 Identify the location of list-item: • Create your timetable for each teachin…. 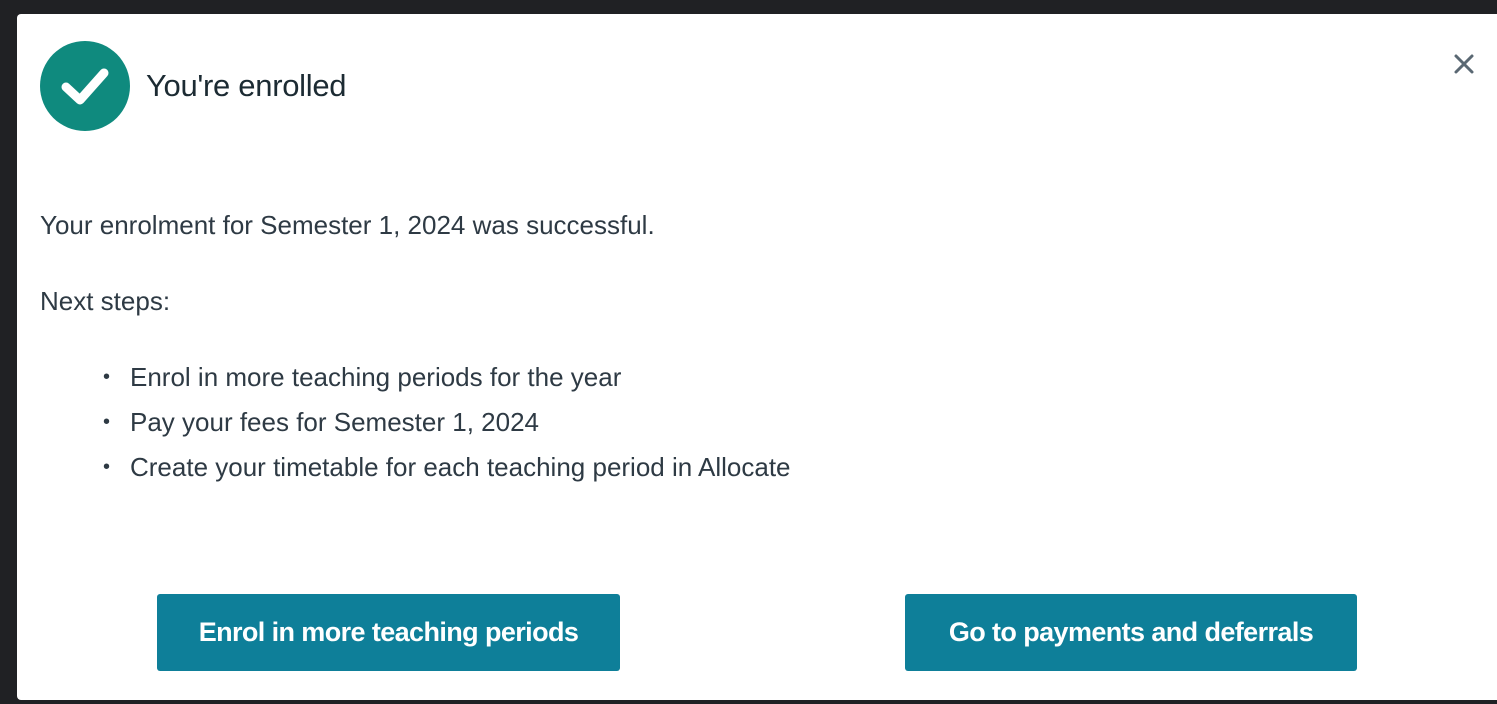
(447, 471).